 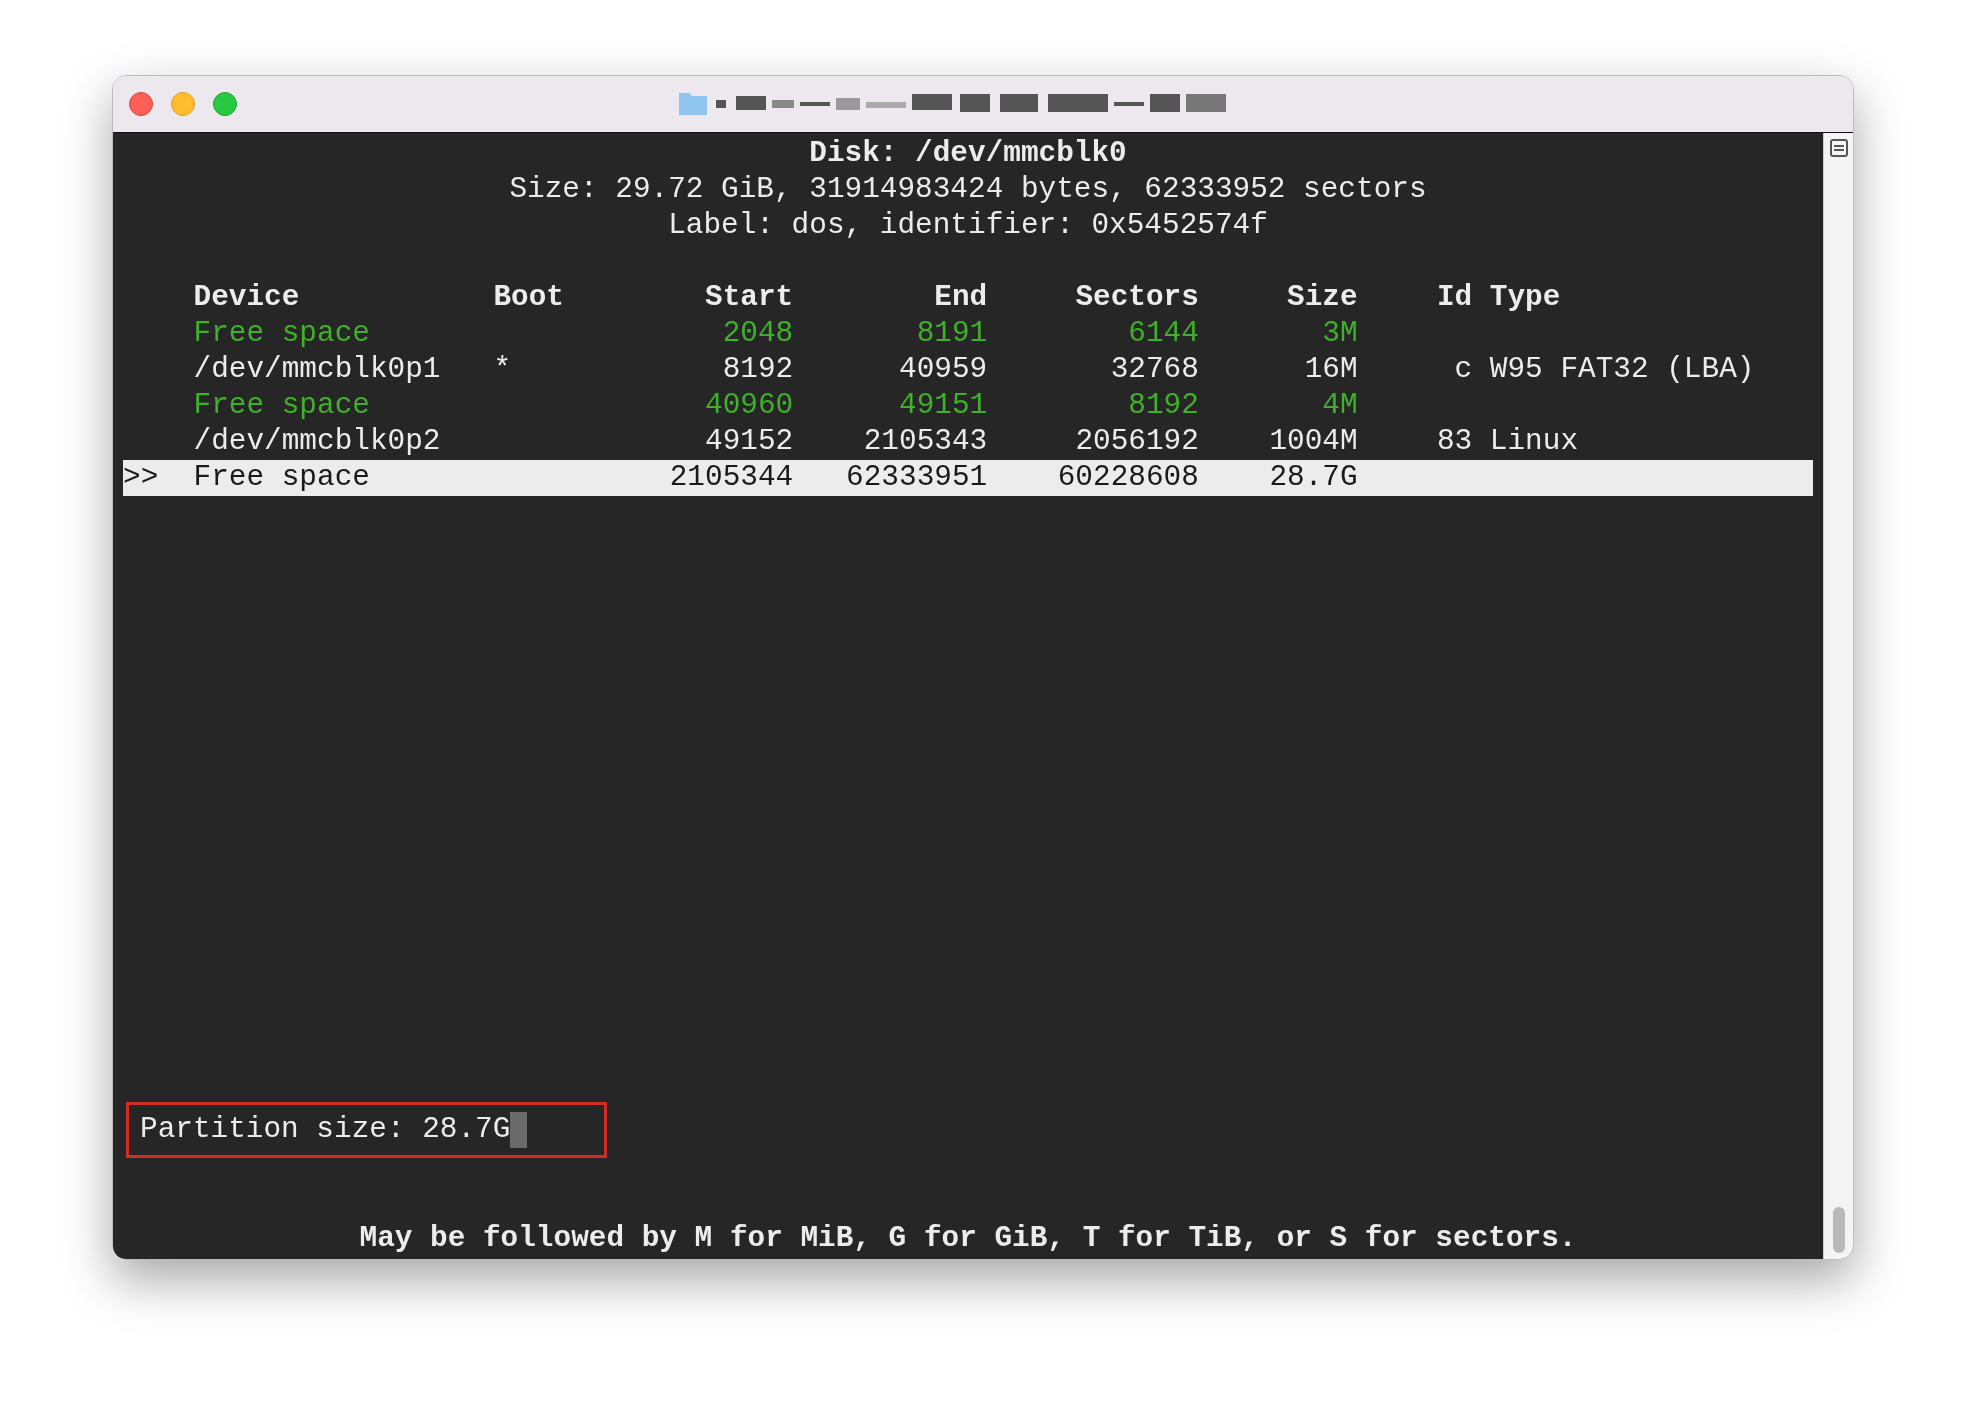 What do you see at coordinates (968, 226) in the screenshot?
I see `disk-label-info: Label: dos, identifier: 0x5452574f` at bounding box center [968, 226].